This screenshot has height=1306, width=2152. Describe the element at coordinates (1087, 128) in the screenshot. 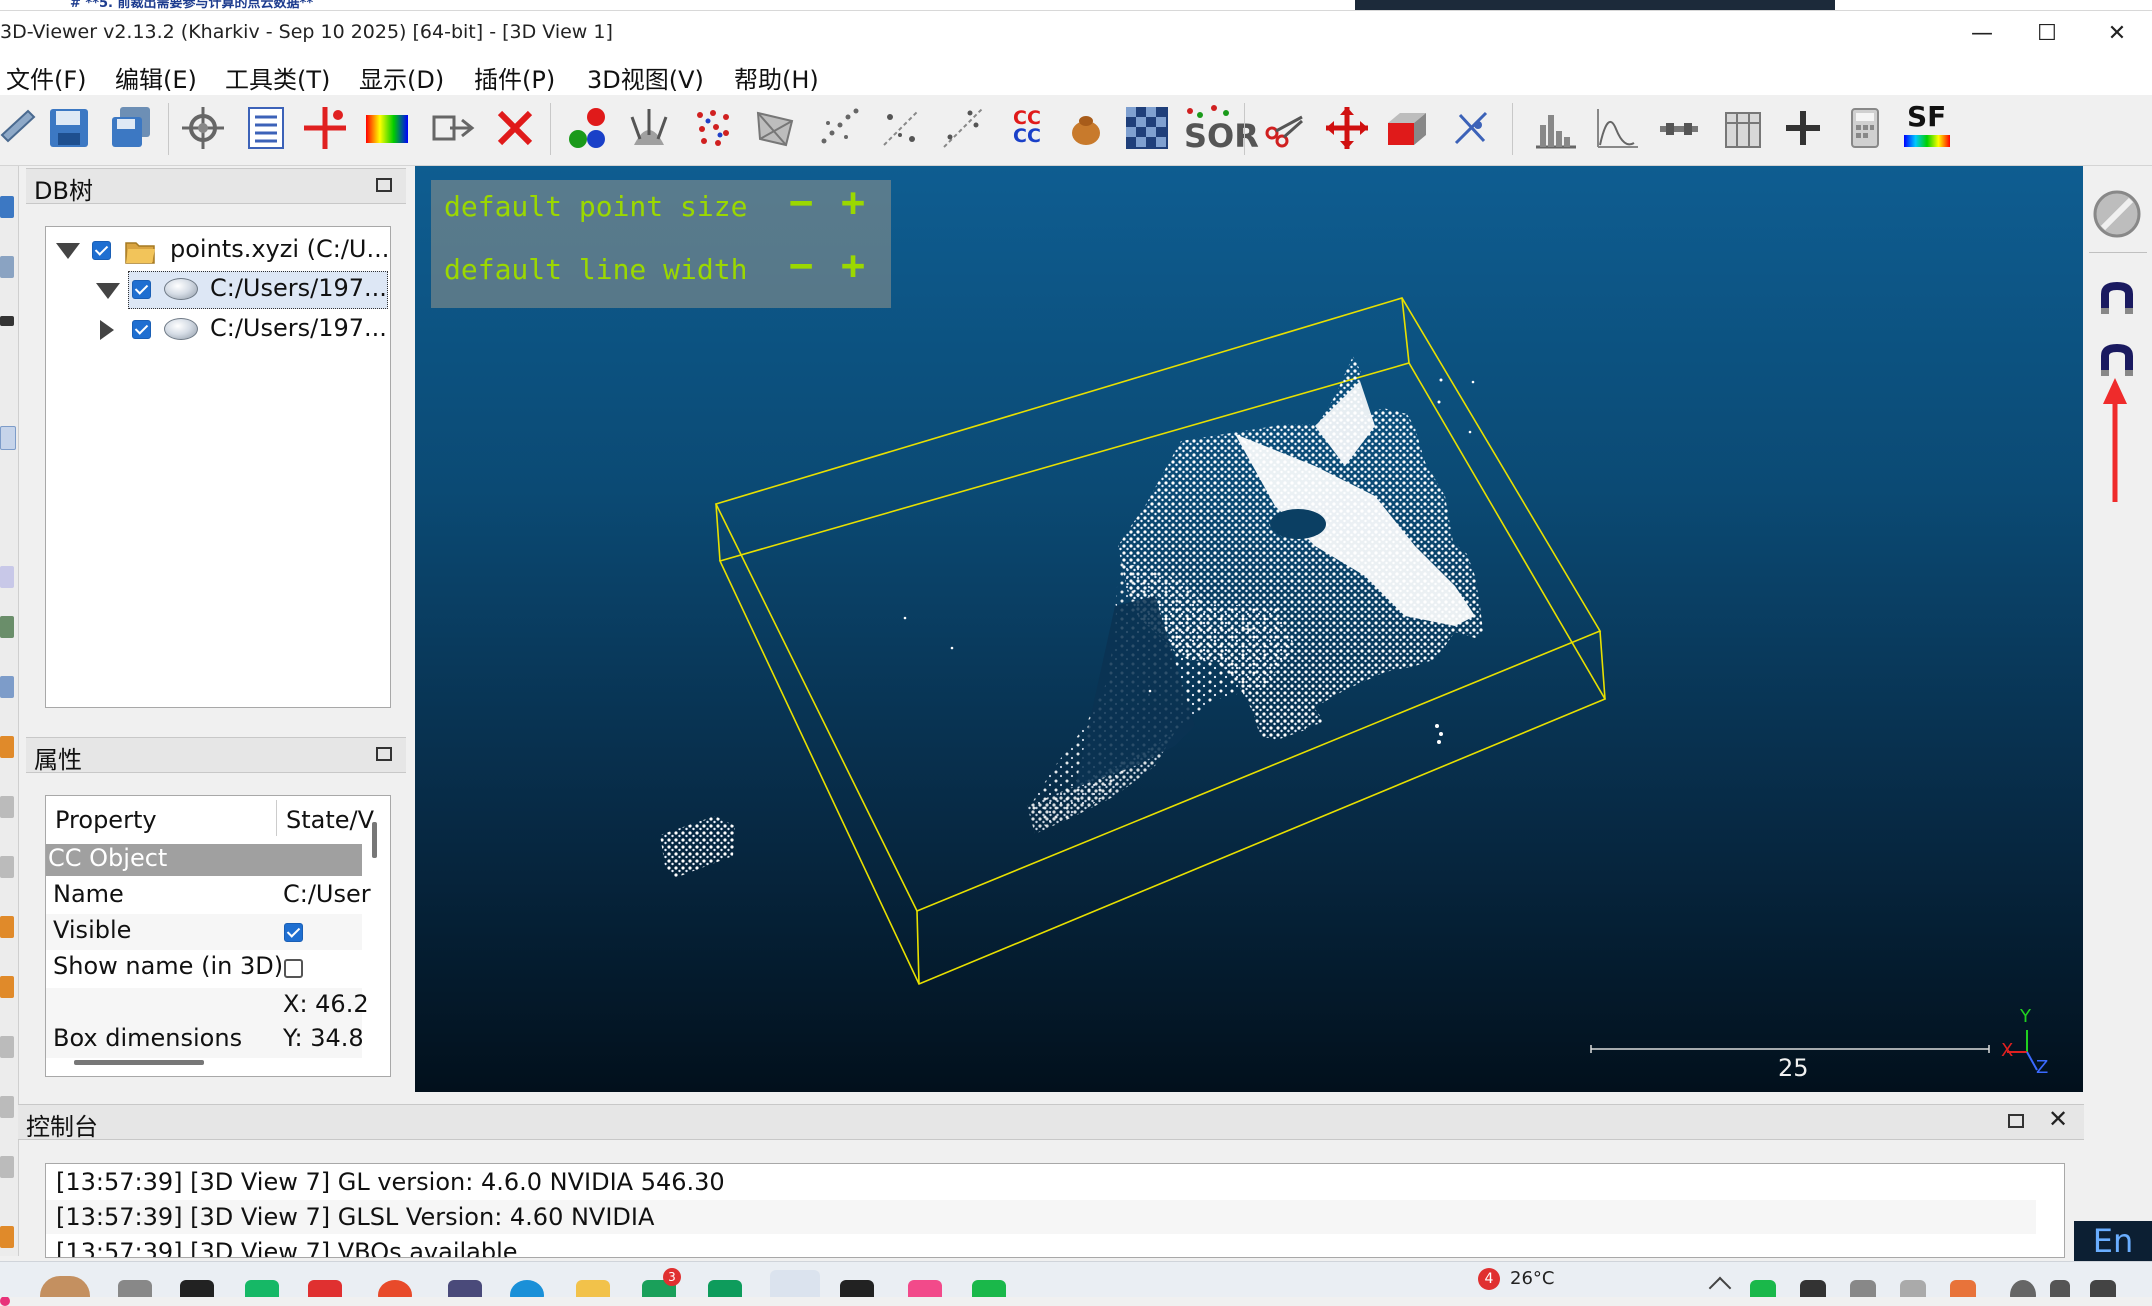

I see `plugin-pot-icon` at that location.